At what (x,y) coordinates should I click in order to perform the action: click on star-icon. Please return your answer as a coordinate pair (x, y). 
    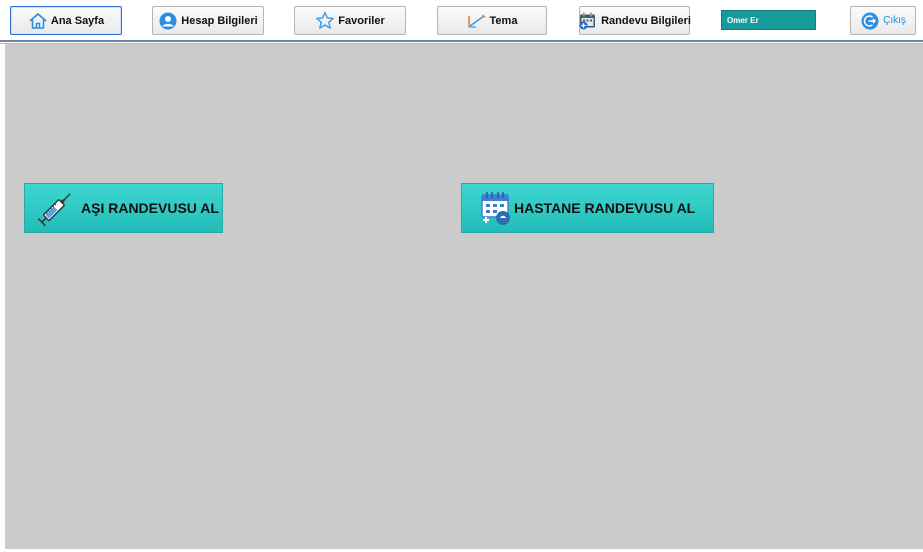
    Looking at the image, I should click on (325, 21).